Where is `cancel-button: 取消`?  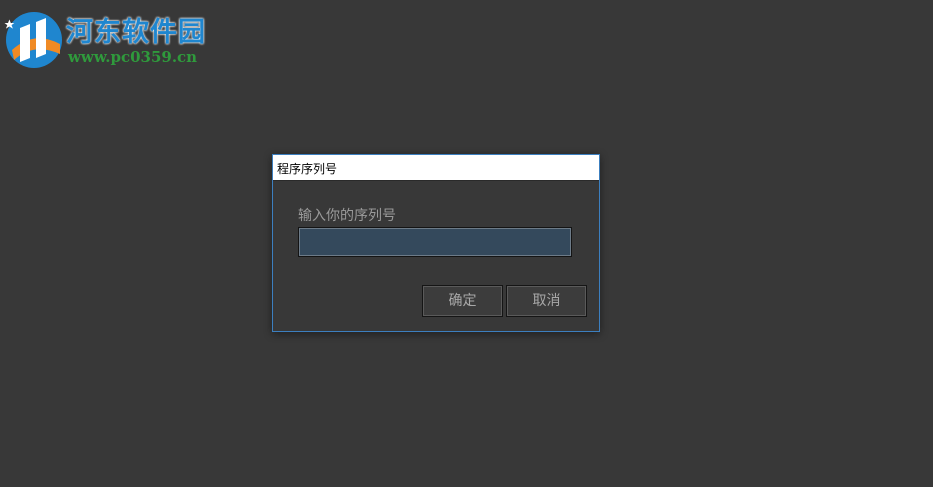
cancel-button: 取消 is located at coordinates (546, 301).